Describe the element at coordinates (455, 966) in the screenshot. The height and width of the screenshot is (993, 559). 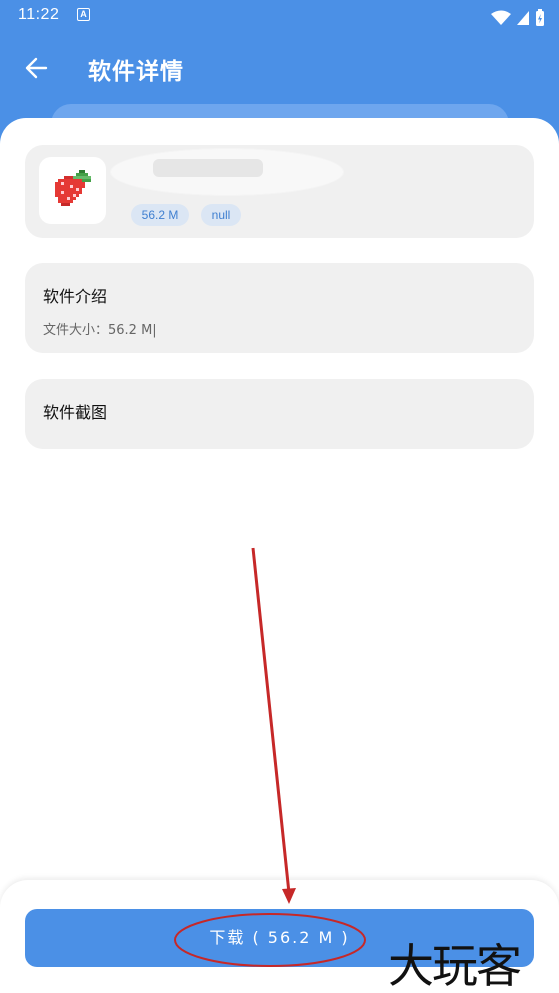
I see `watermark: 大玩客` at that location.